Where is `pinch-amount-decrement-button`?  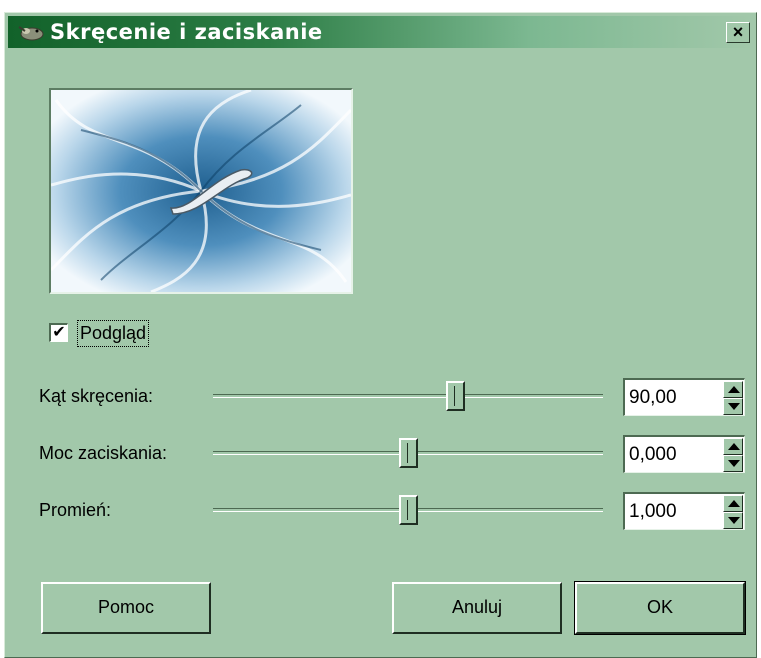 pinch-amount-decrement-button is located at coordinates (733, 463).